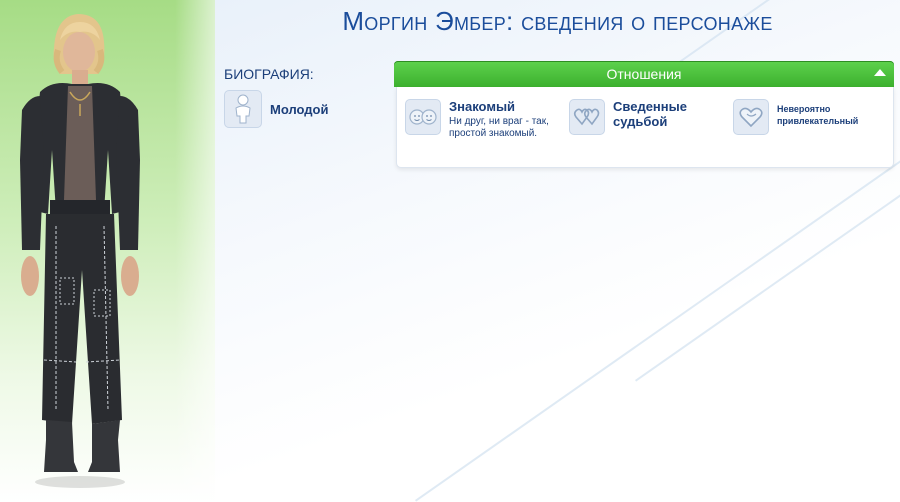 The height and width of the screenshot is (502, 900). I want to click on relationships-header: Отношения, so click(644, 74).